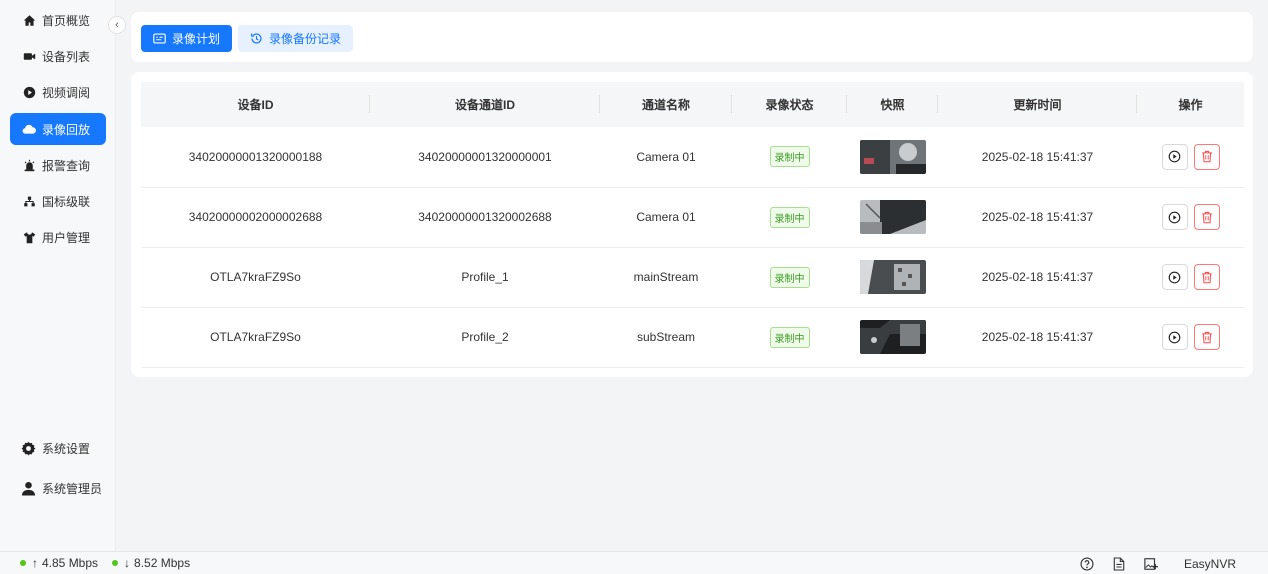  I want to click on column-header-actions: 操作, so click(1190, 105).